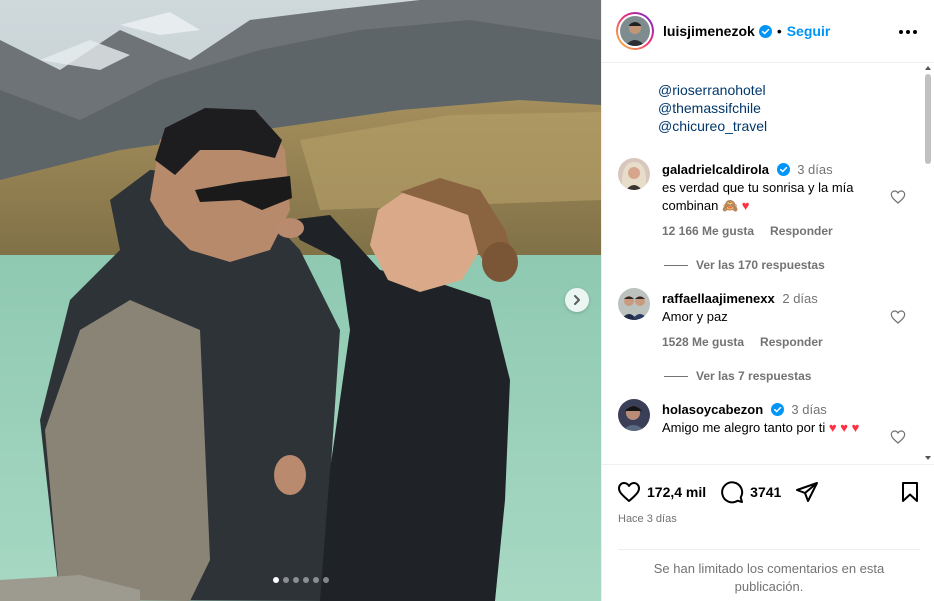 The image size is (934, 601). I want to click on comment-likes: 12 166 Me gusta, so click(708, 231).